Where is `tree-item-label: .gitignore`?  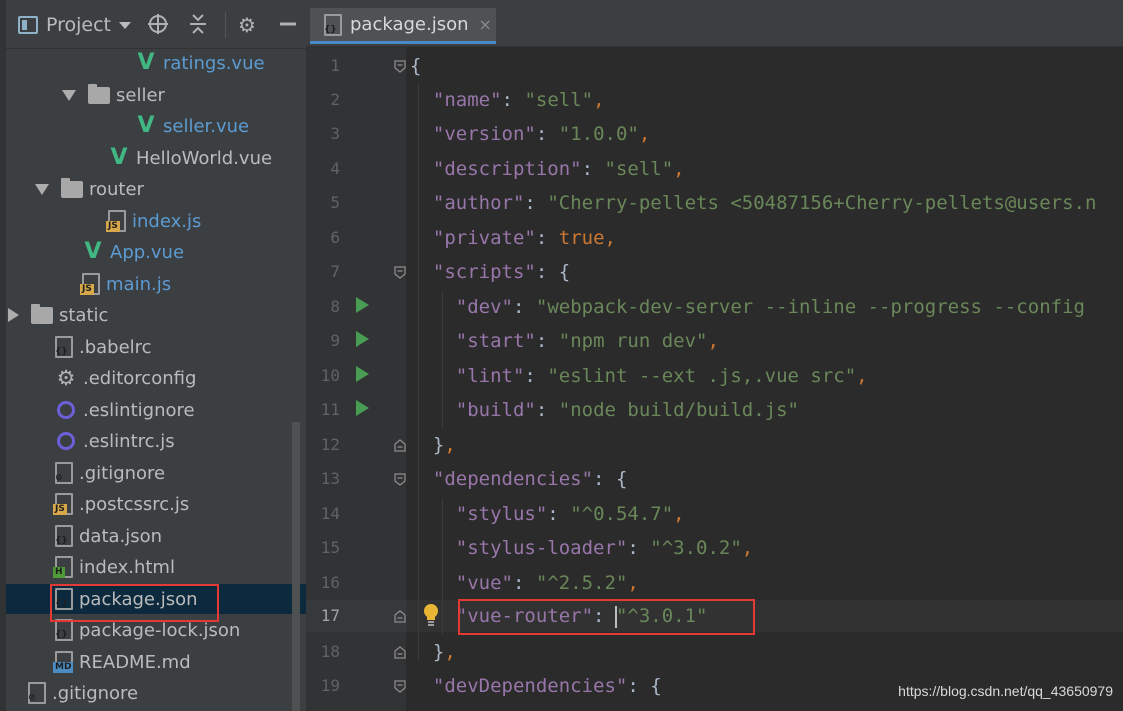
tree-item-label: .gitignore is located at coordinates (95, 693).